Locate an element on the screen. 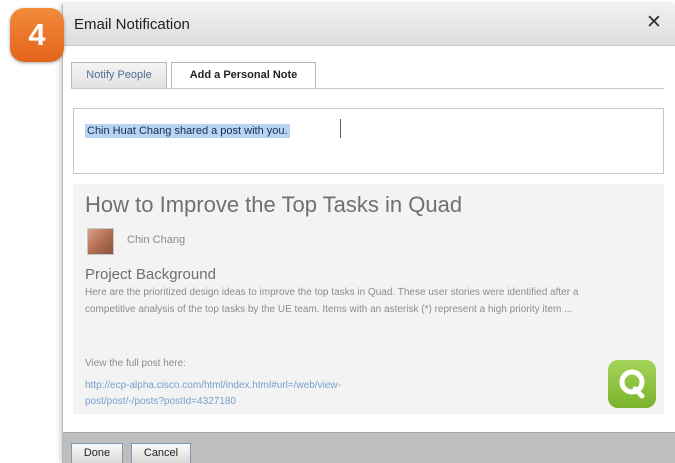 The image size is (675, 463). cancel-button: Cancel is located at coordinates (161, 453).